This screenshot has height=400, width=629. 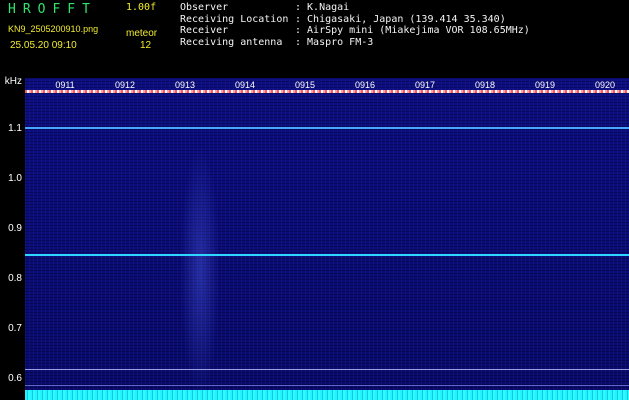 What do you see at coordinates (13, 81) in the screenshot?
I see `axis-unit-label: kHz` at bounding box center [13, 81].